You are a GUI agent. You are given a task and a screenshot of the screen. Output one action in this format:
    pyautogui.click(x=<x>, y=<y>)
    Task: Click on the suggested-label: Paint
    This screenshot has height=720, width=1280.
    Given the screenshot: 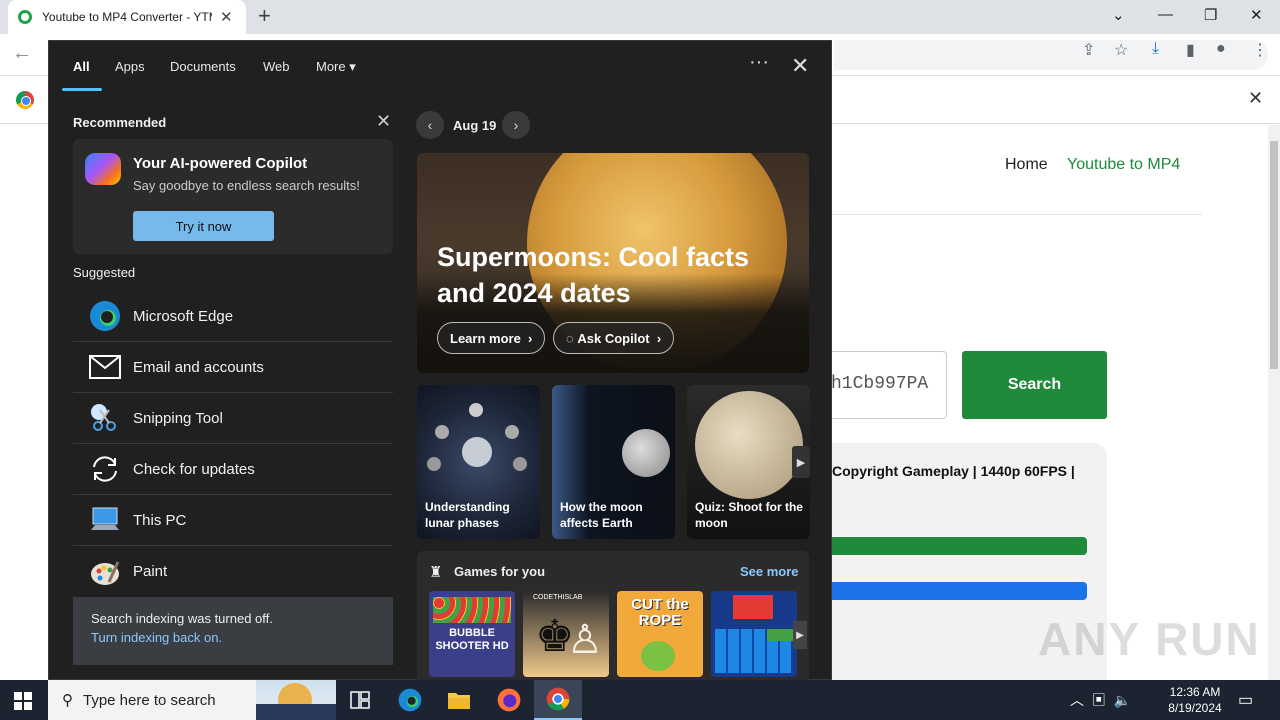 What is the action you would take?
    pyautogui.click(x=150, y=571)
    